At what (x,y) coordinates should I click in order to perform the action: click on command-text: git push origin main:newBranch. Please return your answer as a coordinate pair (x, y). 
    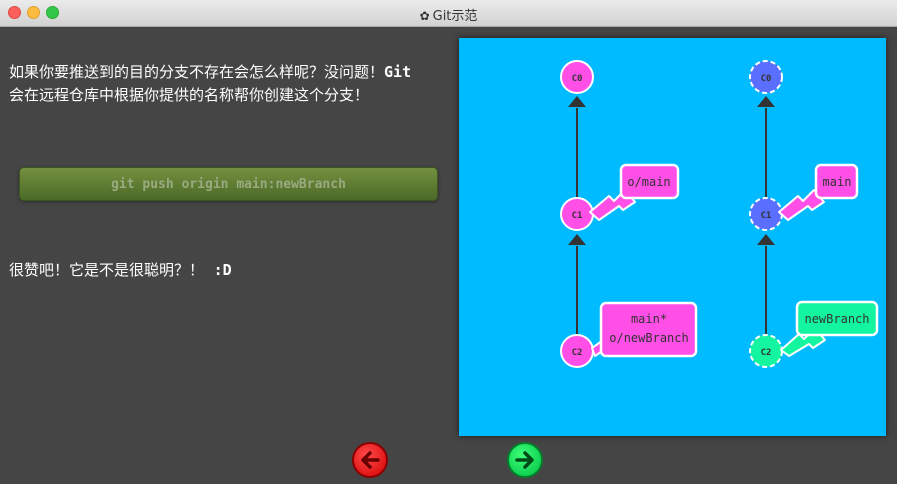
    Looking at the image, I should click on (228, 184).